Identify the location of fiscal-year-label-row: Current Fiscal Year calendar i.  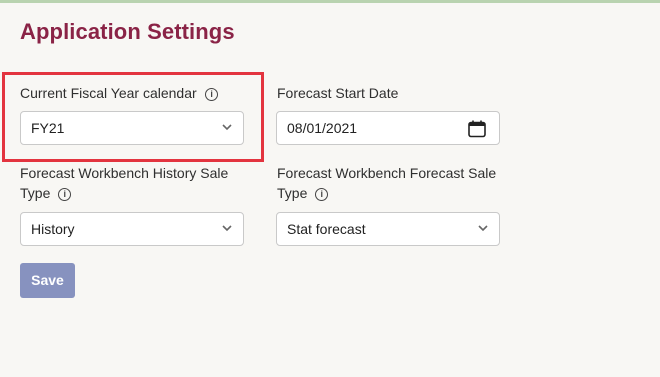
(119, 93).